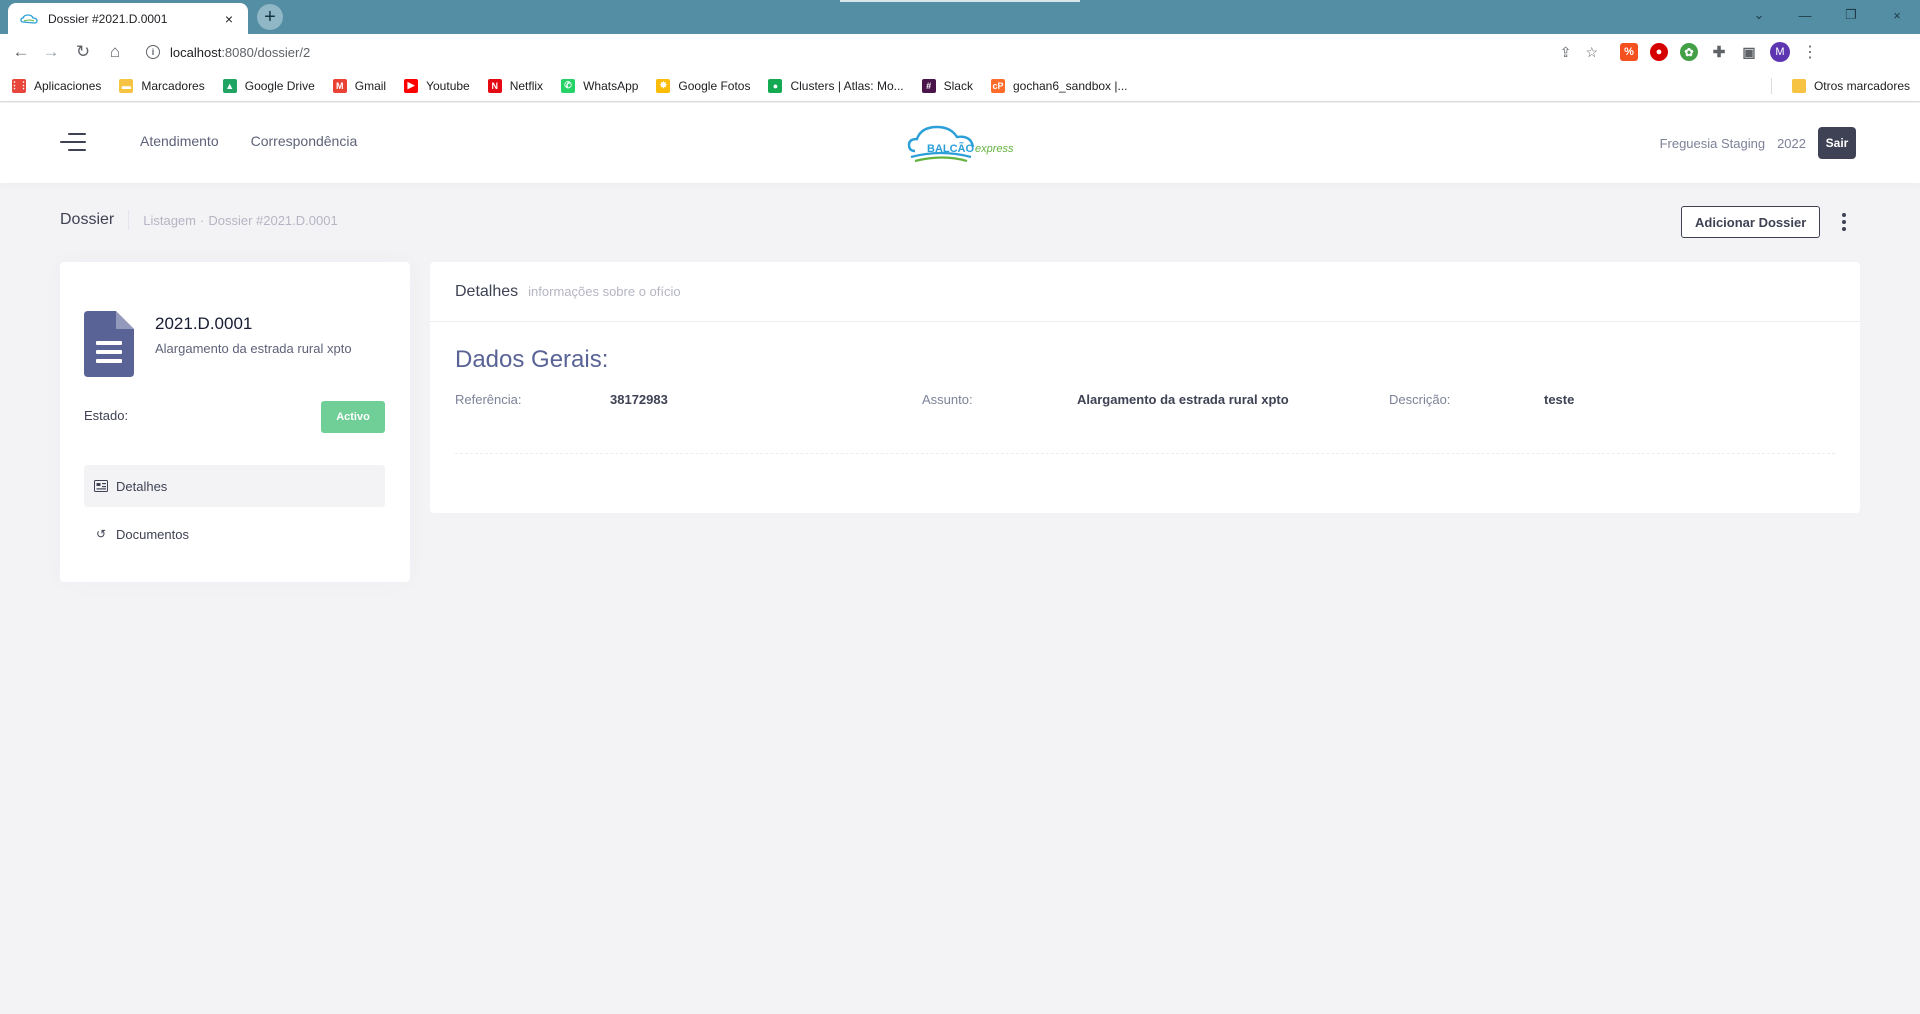 This screenshot has height=1014, width=1920. What do you see at coordinates (1798, 86) in the screenshot?
I see `folder-icon` at bounding box center [1798, 86].